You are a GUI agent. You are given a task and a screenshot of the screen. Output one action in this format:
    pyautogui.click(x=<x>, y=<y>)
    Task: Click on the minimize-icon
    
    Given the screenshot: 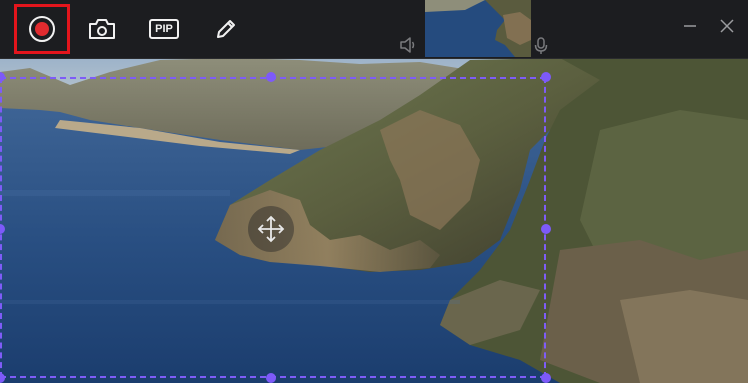 What is the action you would take?
    pyautogui.click(x=690, y=26)
    